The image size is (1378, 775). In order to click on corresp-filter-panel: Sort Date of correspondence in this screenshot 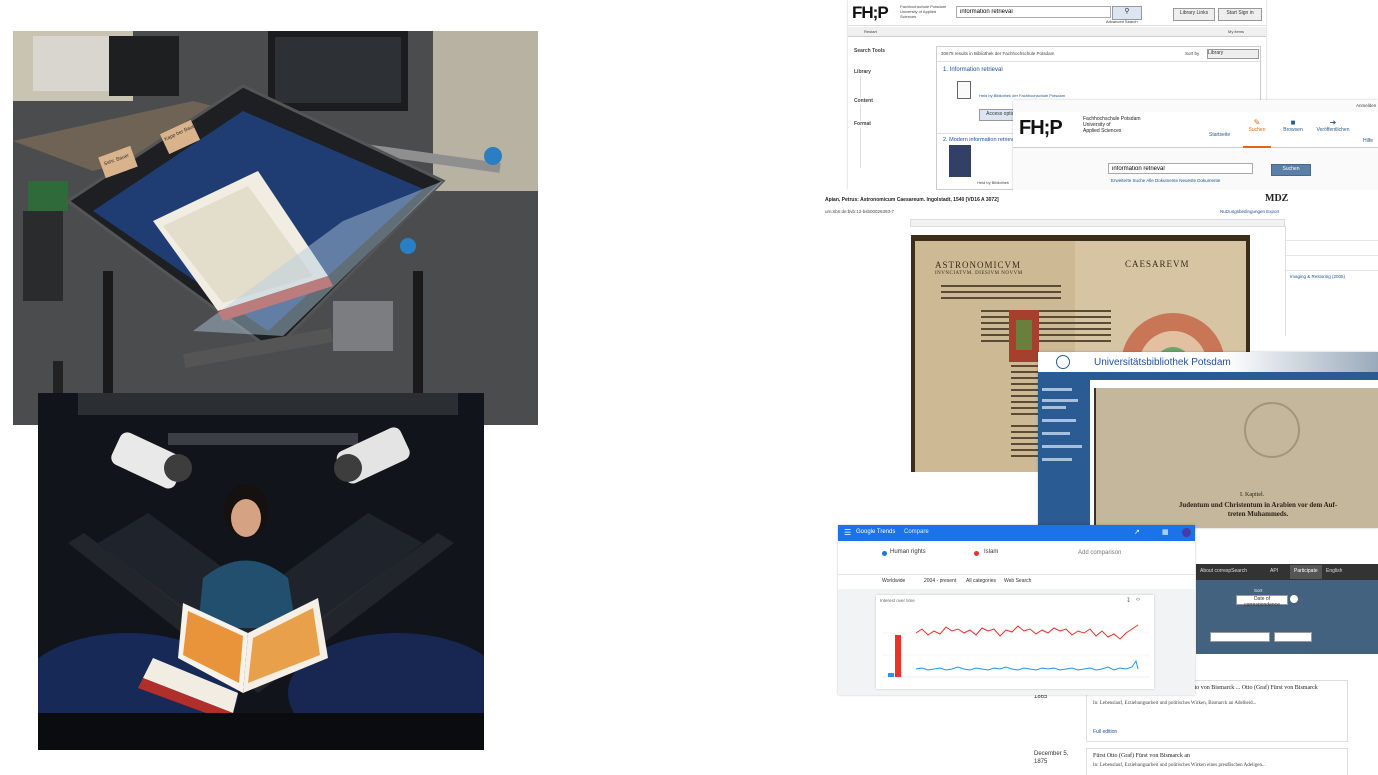, I will do `click(1287, 617)`.